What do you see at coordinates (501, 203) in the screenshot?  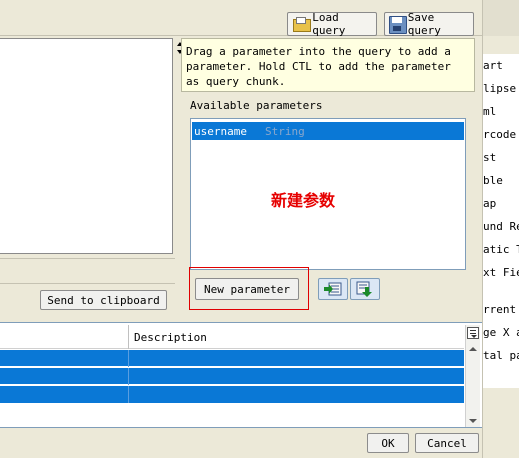 I see `sidebar-item: ap` at bounding box center [501, 203].